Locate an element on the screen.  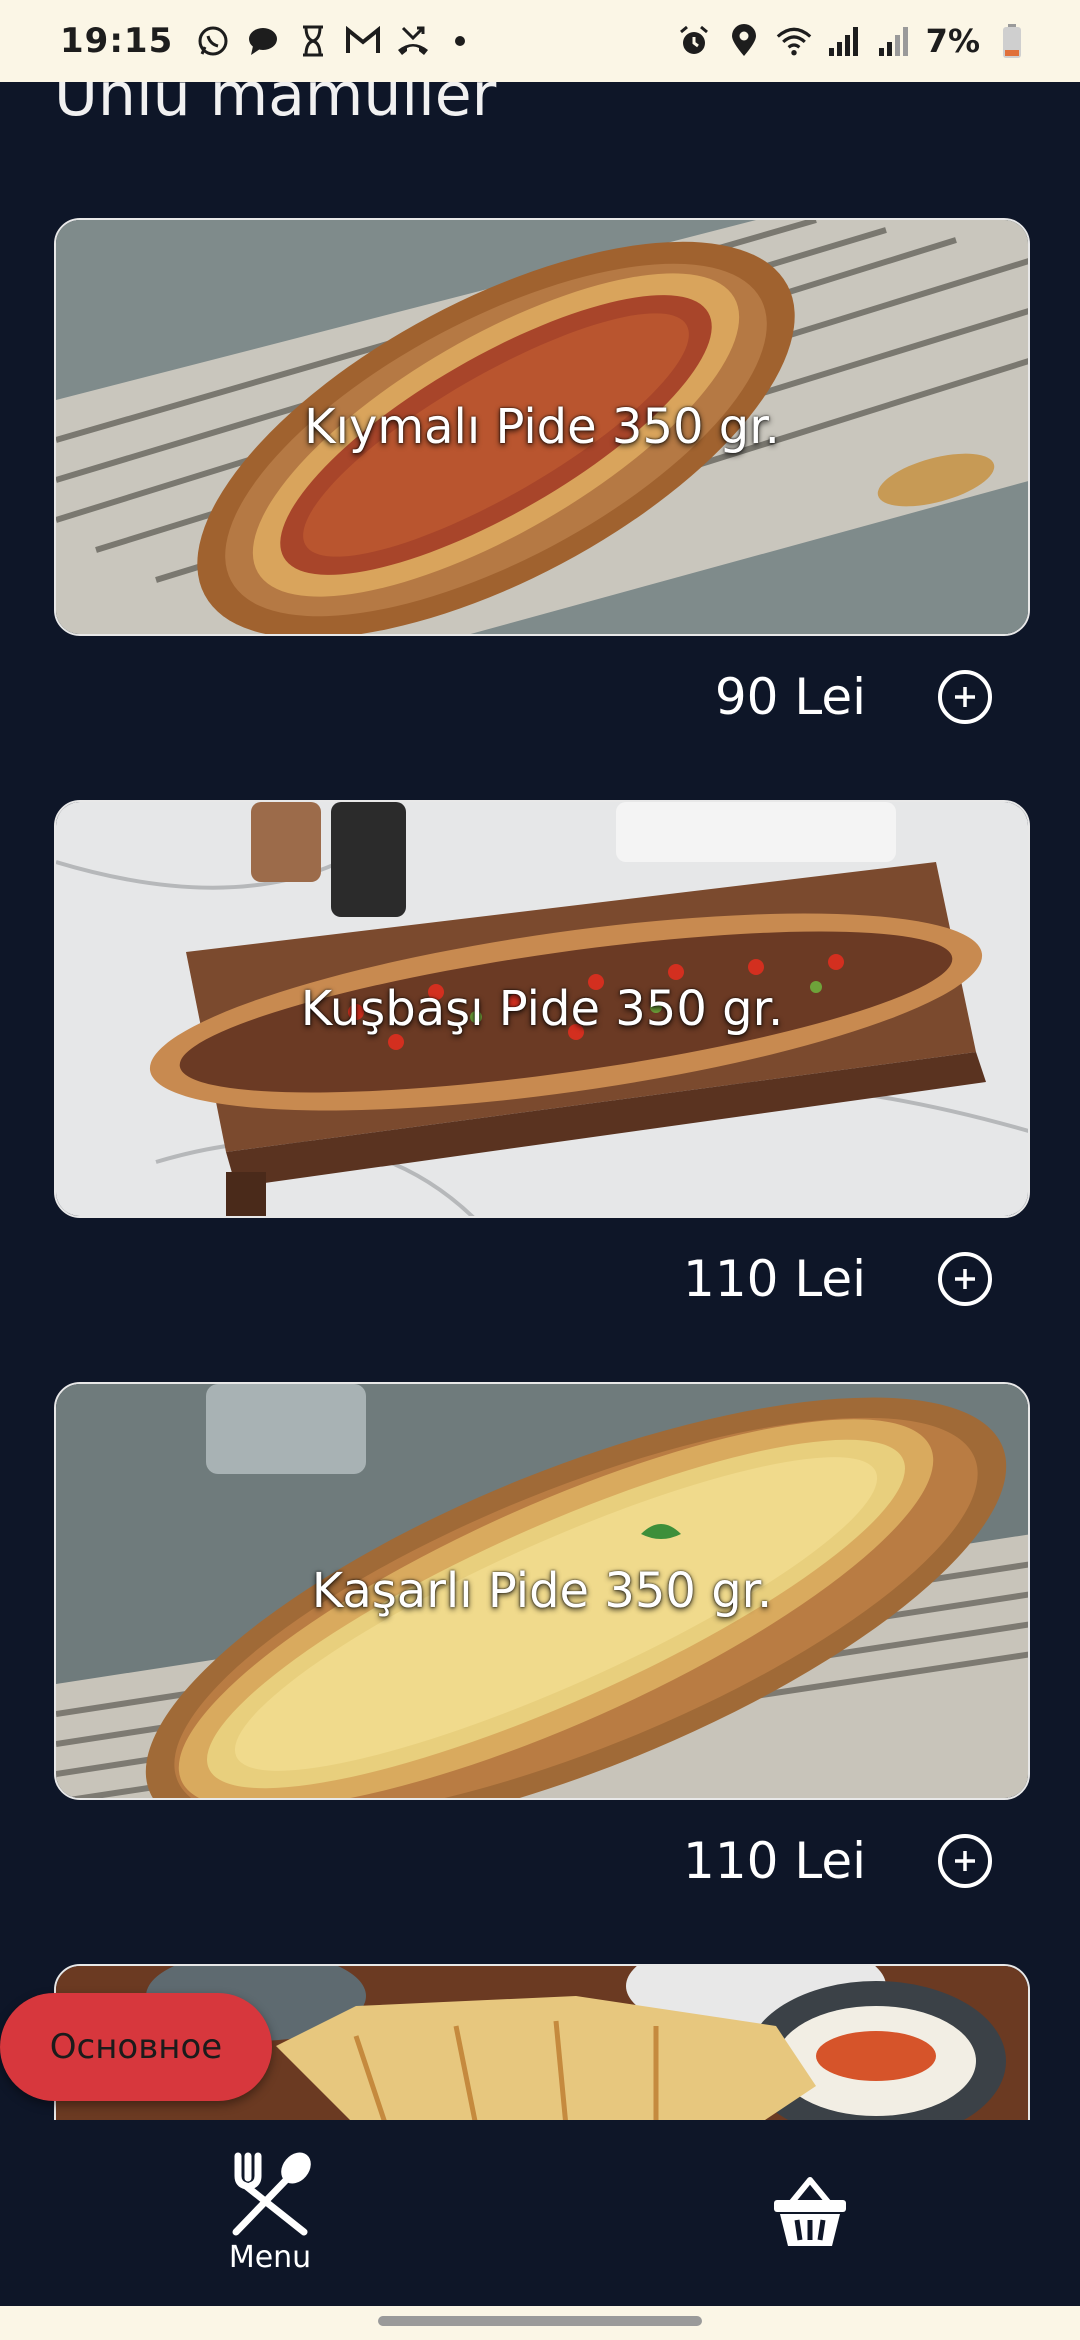
wifi-icon is located at coordinates (794, 41).